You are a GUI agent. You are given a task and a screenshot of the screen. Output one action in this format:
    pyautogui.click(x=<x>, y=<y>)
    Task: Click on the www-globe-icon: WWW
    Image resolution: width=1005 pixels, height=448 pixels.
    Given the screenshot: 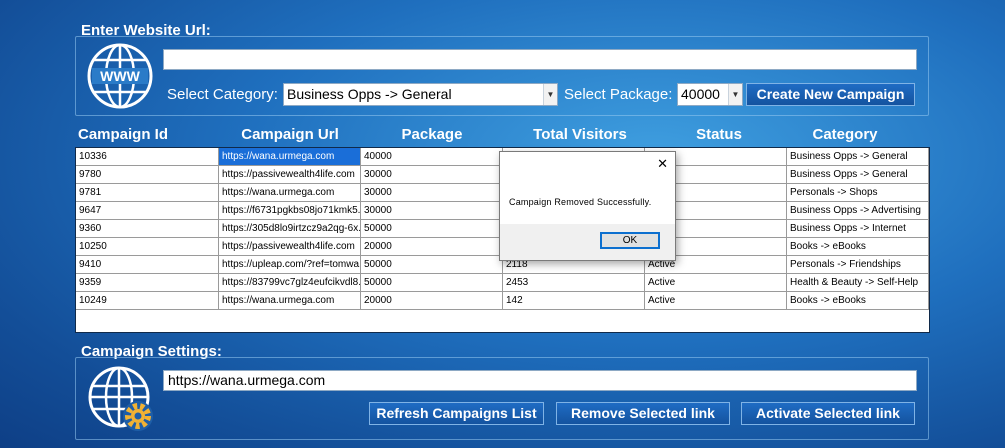 What is the action you would take?
    pyautogui.click(x=120, y=76)
    